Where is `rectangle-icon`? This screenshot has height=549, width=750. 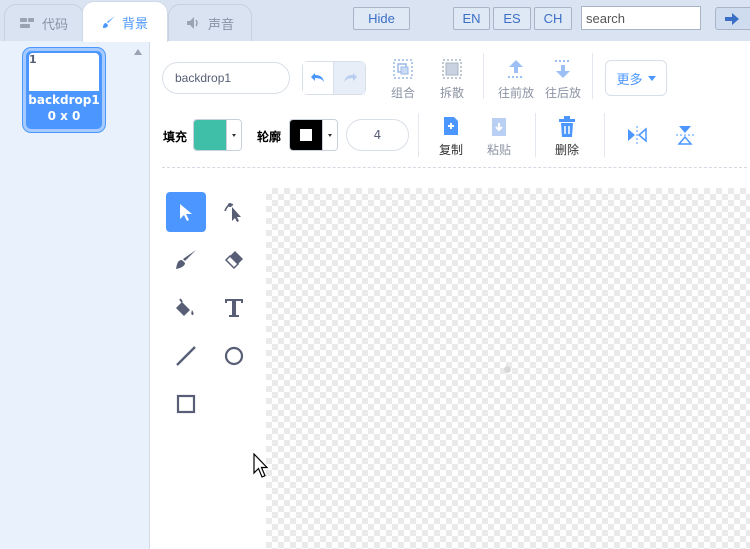 rectangle-icon is located at coordinates (186, 404).